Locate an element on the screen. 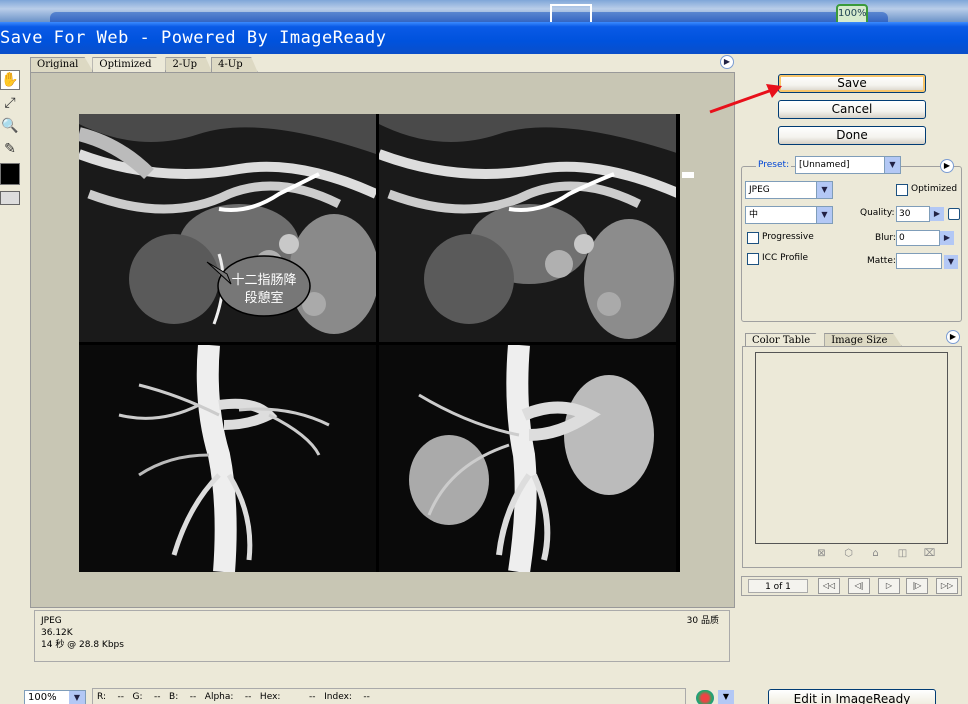 Image resolution: width=968 pixels, height=704 pixels. icc-profile-label: ICC Profile is located at coordinates (785, 258).